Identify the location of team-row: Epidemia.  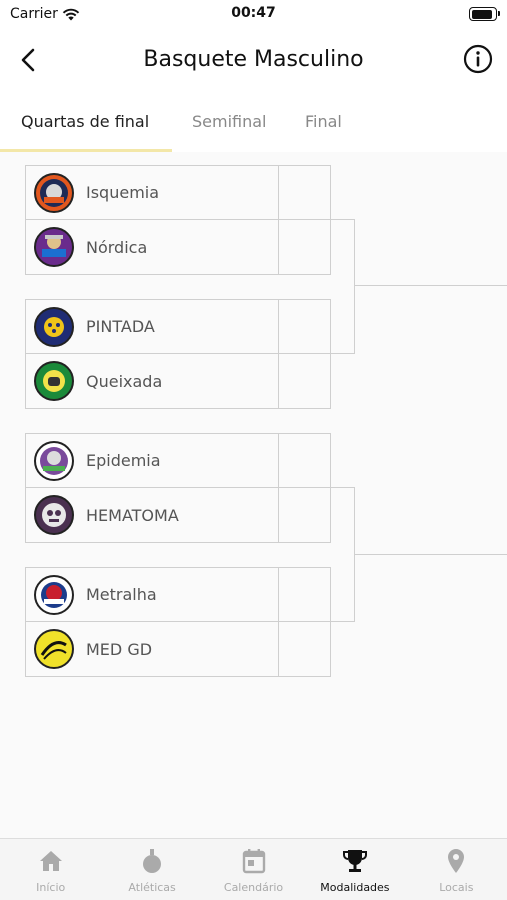
(178, 461).